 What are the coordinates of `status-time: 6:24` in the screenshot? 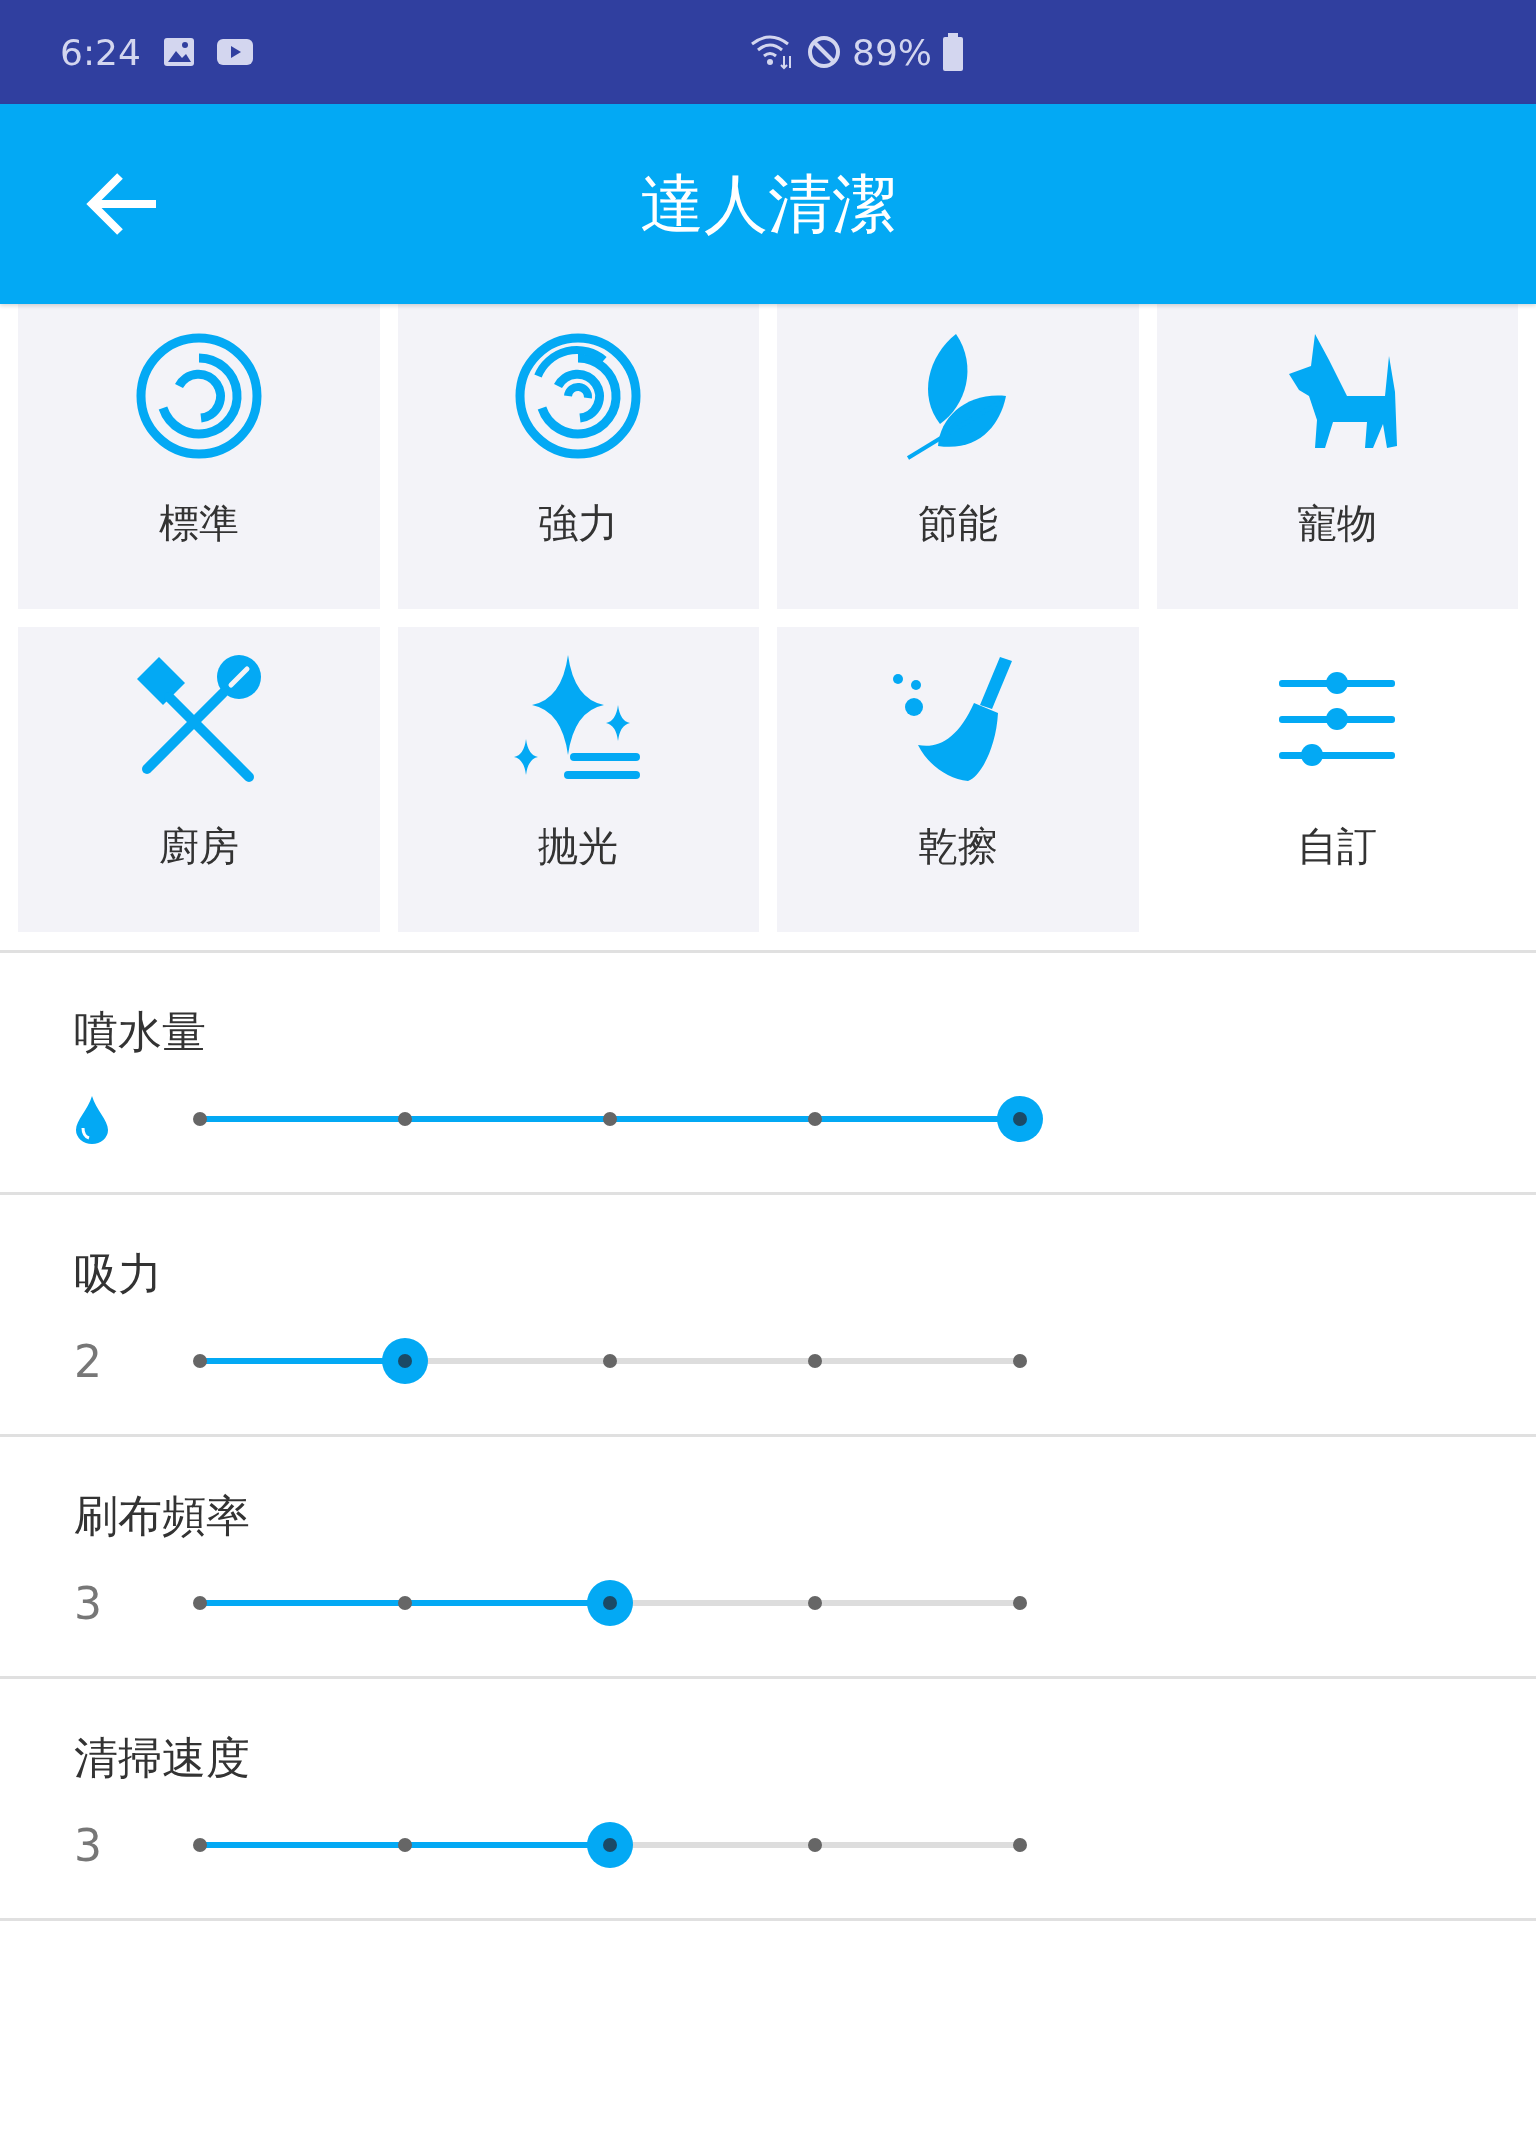 It's located at (100, 52).